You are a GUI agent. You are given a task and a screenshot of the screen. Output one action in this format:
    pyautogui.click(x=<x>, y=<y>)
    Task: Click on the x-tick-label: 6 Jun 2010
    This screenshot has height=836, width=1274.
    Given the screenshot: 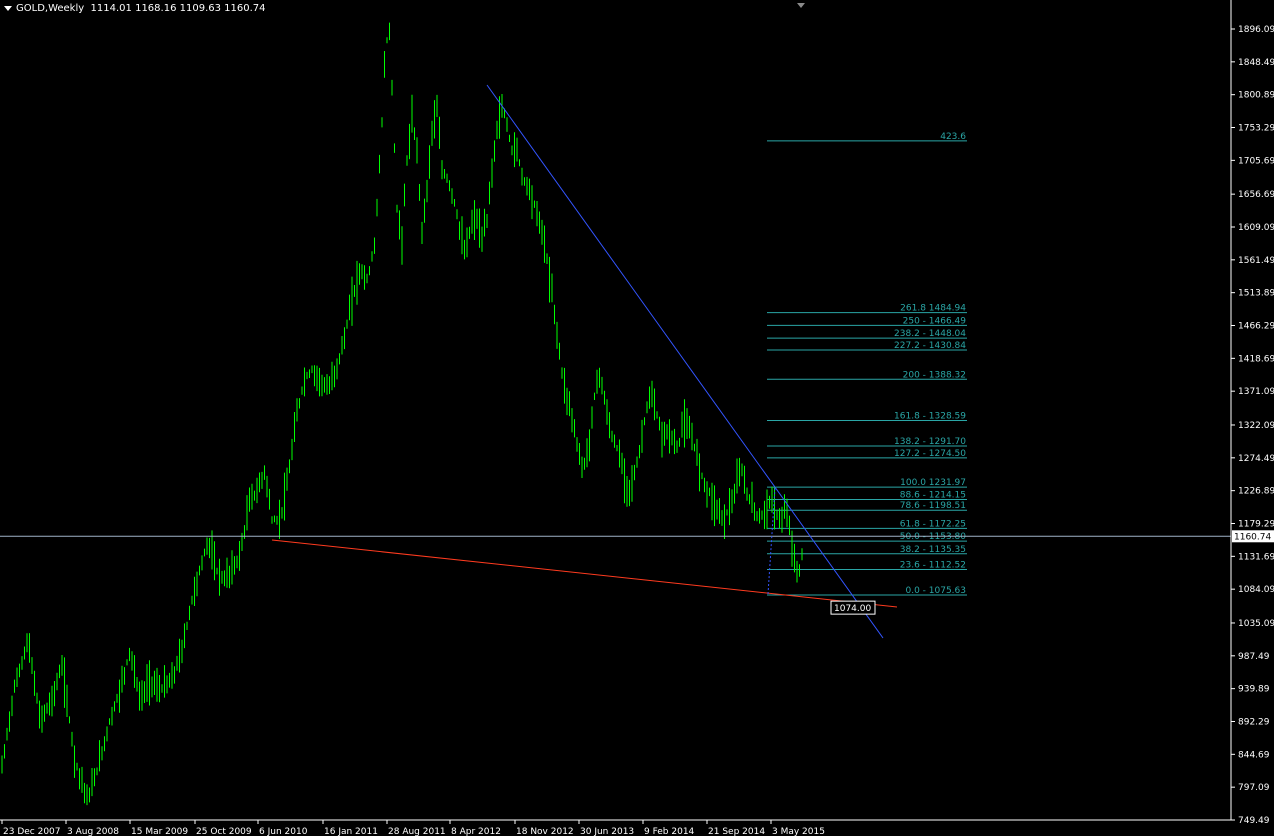 What is the action you would take?
    pyautogui.click(x=283, y=831)
    